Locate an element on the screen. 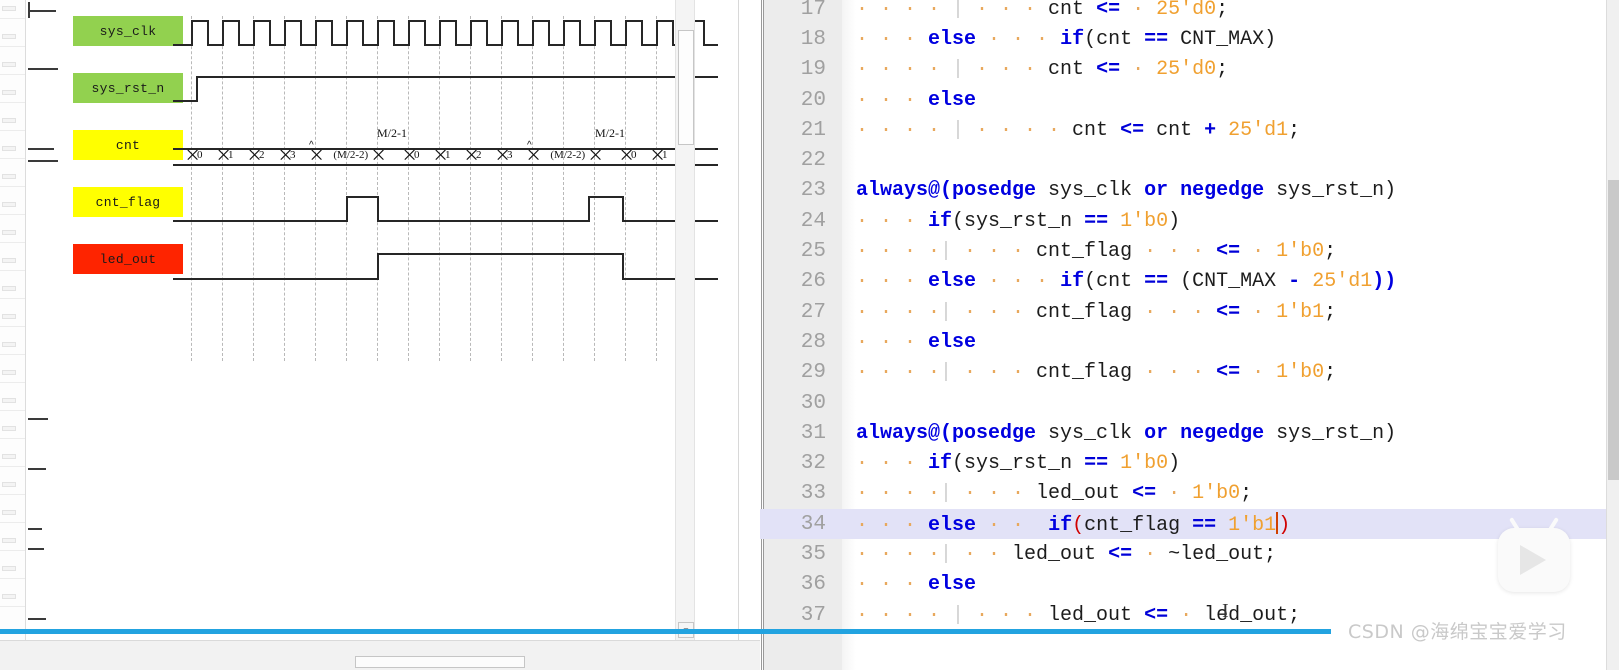  document-horizontal-scroll-thumb is located at coordinates (440, 662).